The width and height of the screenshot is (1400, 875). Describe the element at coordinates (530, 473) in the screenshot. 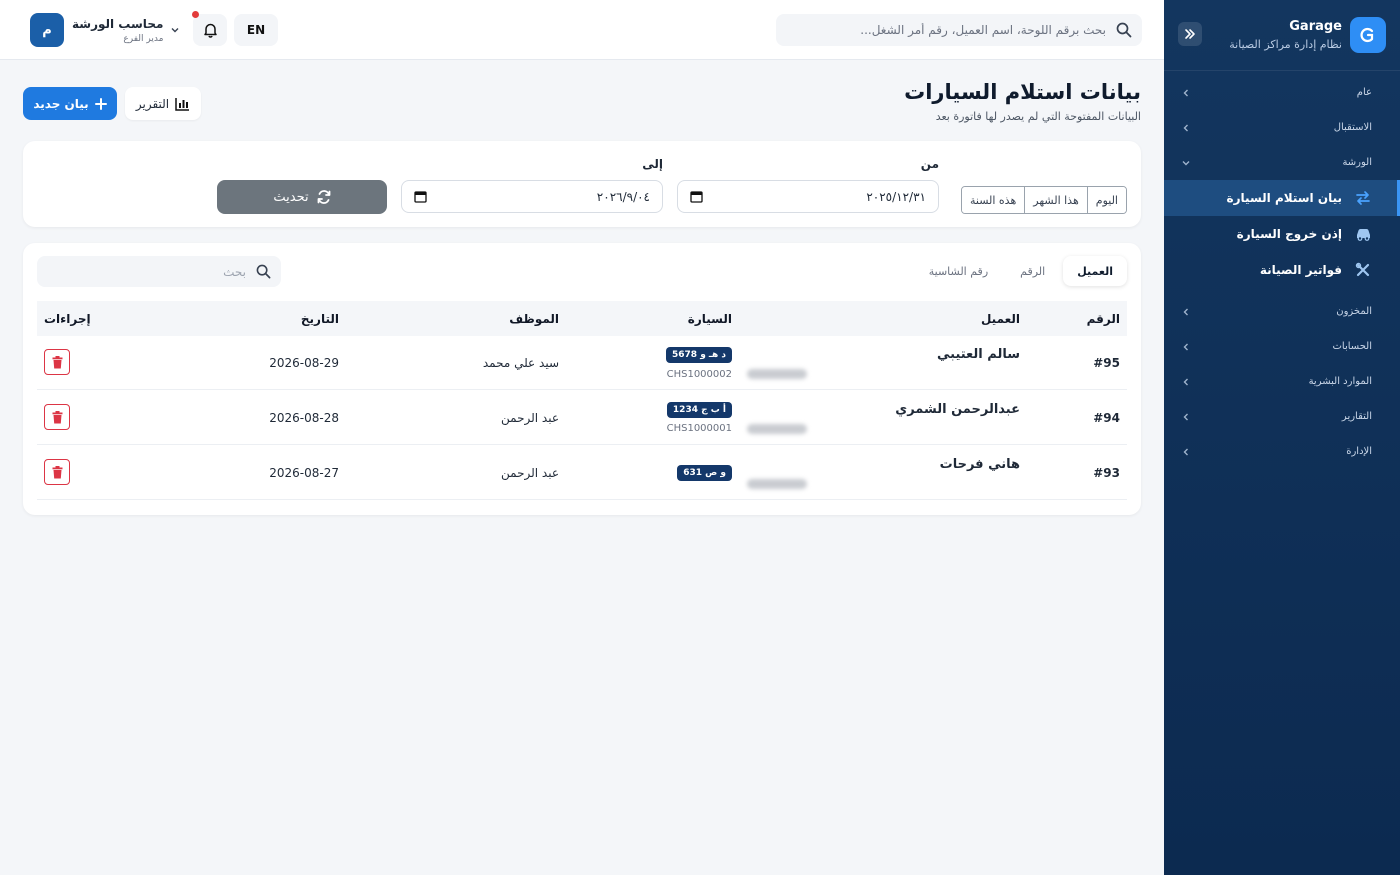

I see `row-employee: عبد الرحمن` at that location.